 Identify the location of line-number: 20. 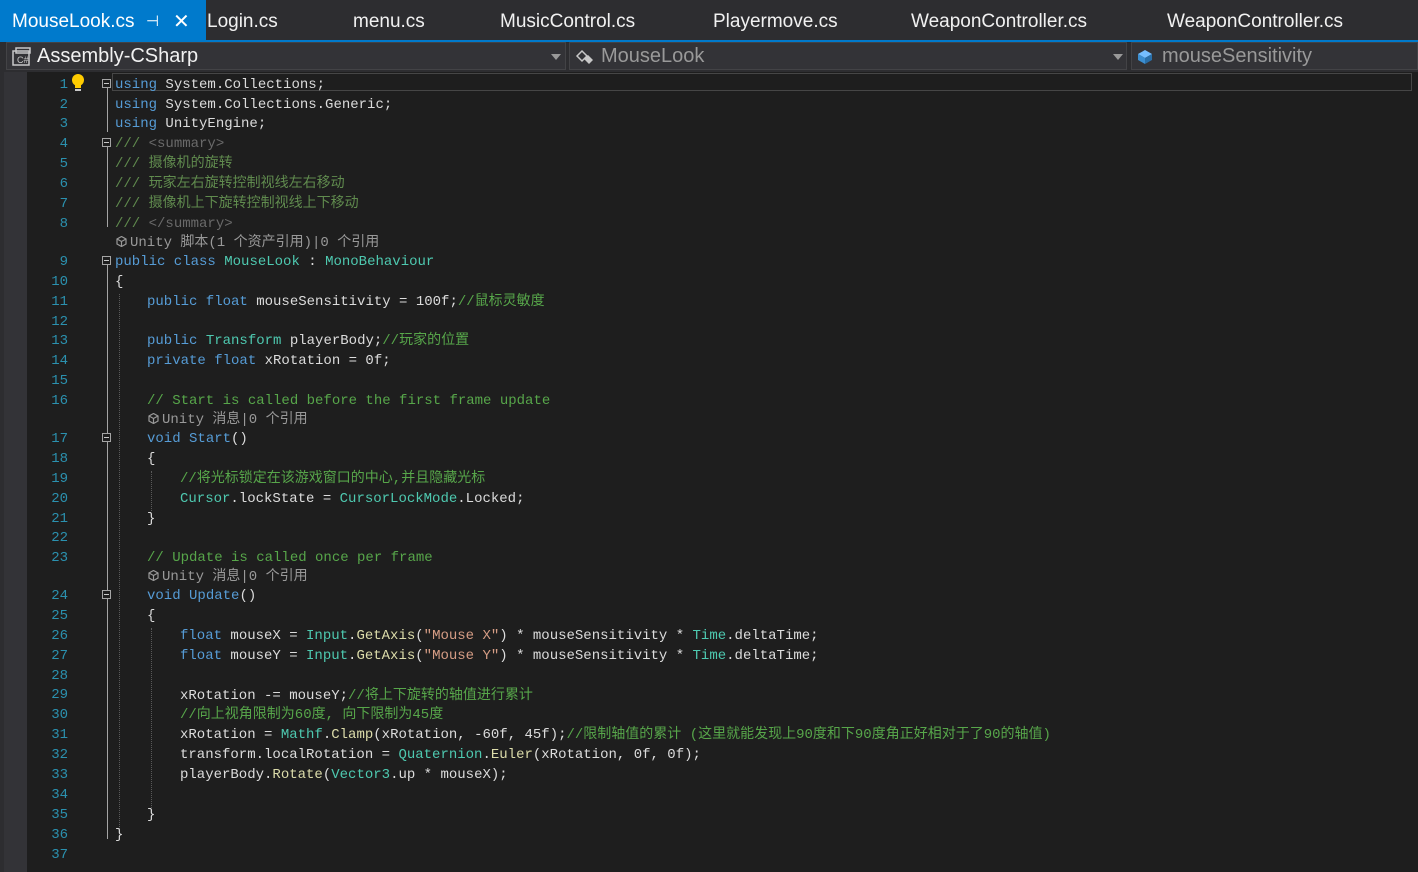
(59, 499).